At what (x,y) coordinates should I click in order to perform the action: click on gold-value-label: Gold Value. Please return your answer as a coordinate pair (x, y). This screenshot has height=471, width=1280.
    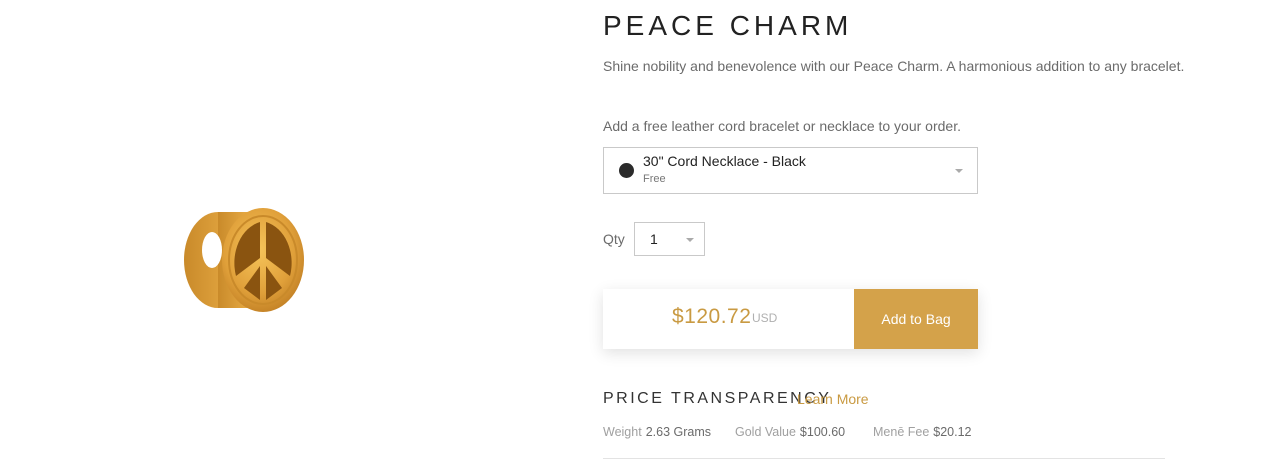
    Looking at the image, I should click on (765, 432).